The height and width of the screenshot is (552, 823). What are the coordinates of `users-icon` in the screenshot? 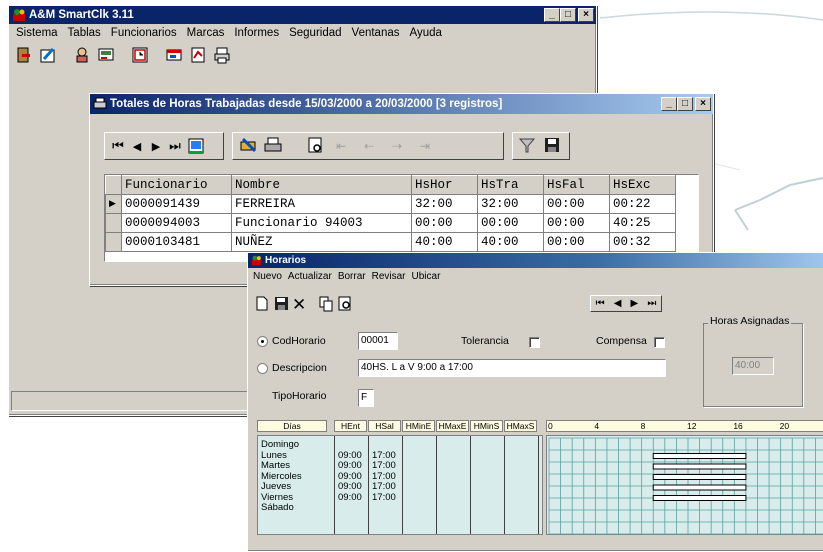 It's located at (82, 55).